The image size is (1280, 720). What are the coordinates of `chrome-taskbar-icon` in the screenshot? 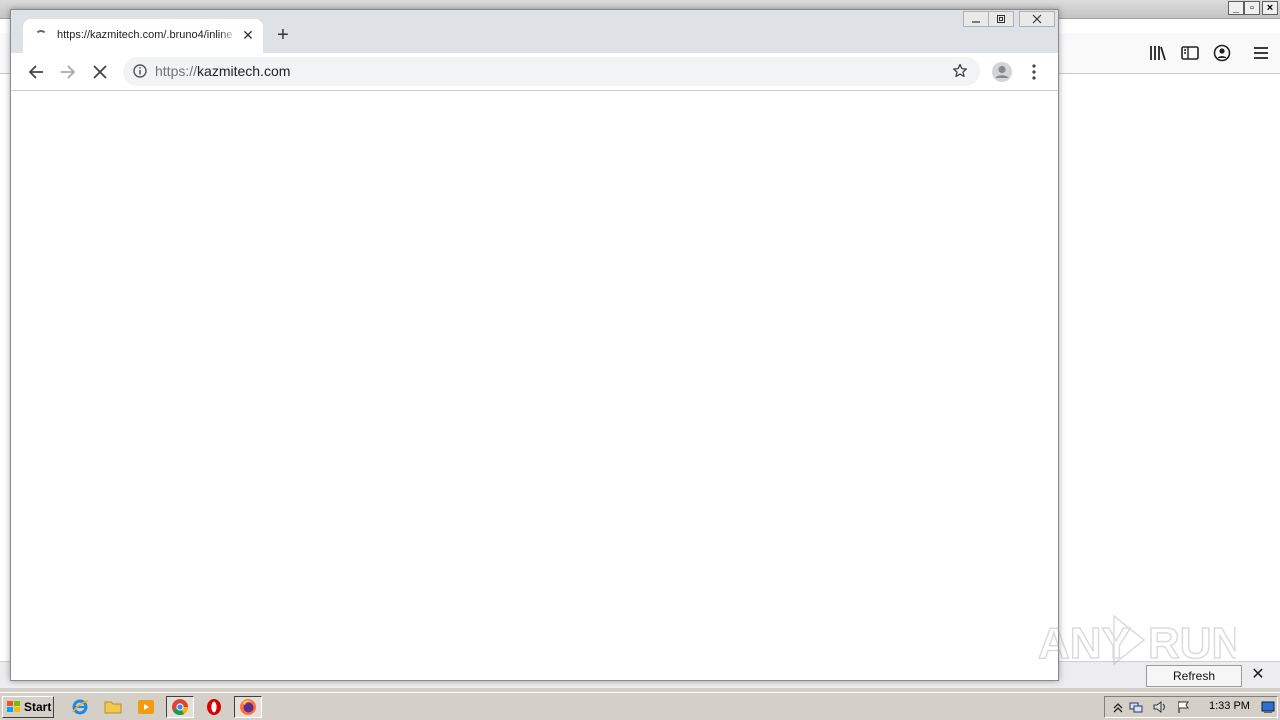 It's located at (180, 707).